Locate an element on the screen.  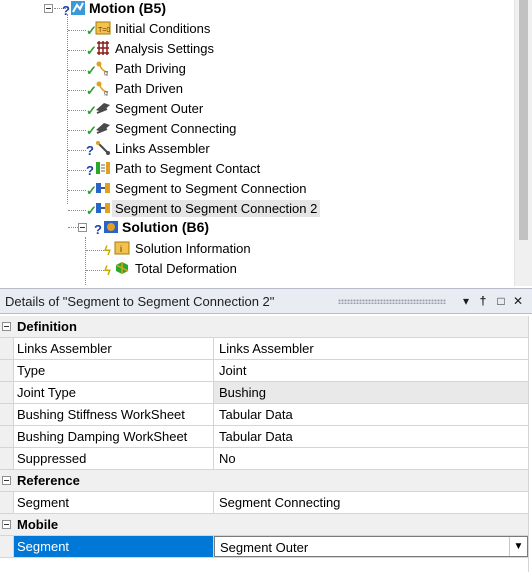
tree-node-label: Path Driven is located at coordinates (149, 88).